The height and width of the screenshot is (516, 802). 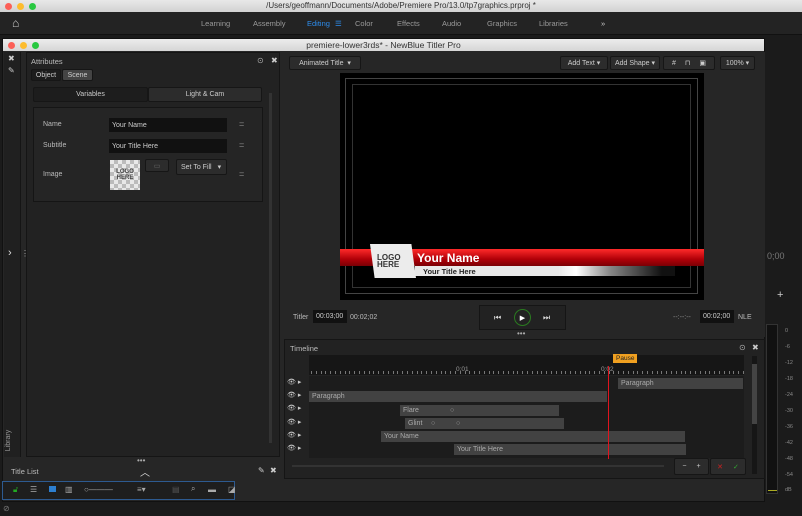 What do you see at coordinates (408, 23) in the screenshot?
I see `workspace-effects: Effects` at bounding box center [408, 23].